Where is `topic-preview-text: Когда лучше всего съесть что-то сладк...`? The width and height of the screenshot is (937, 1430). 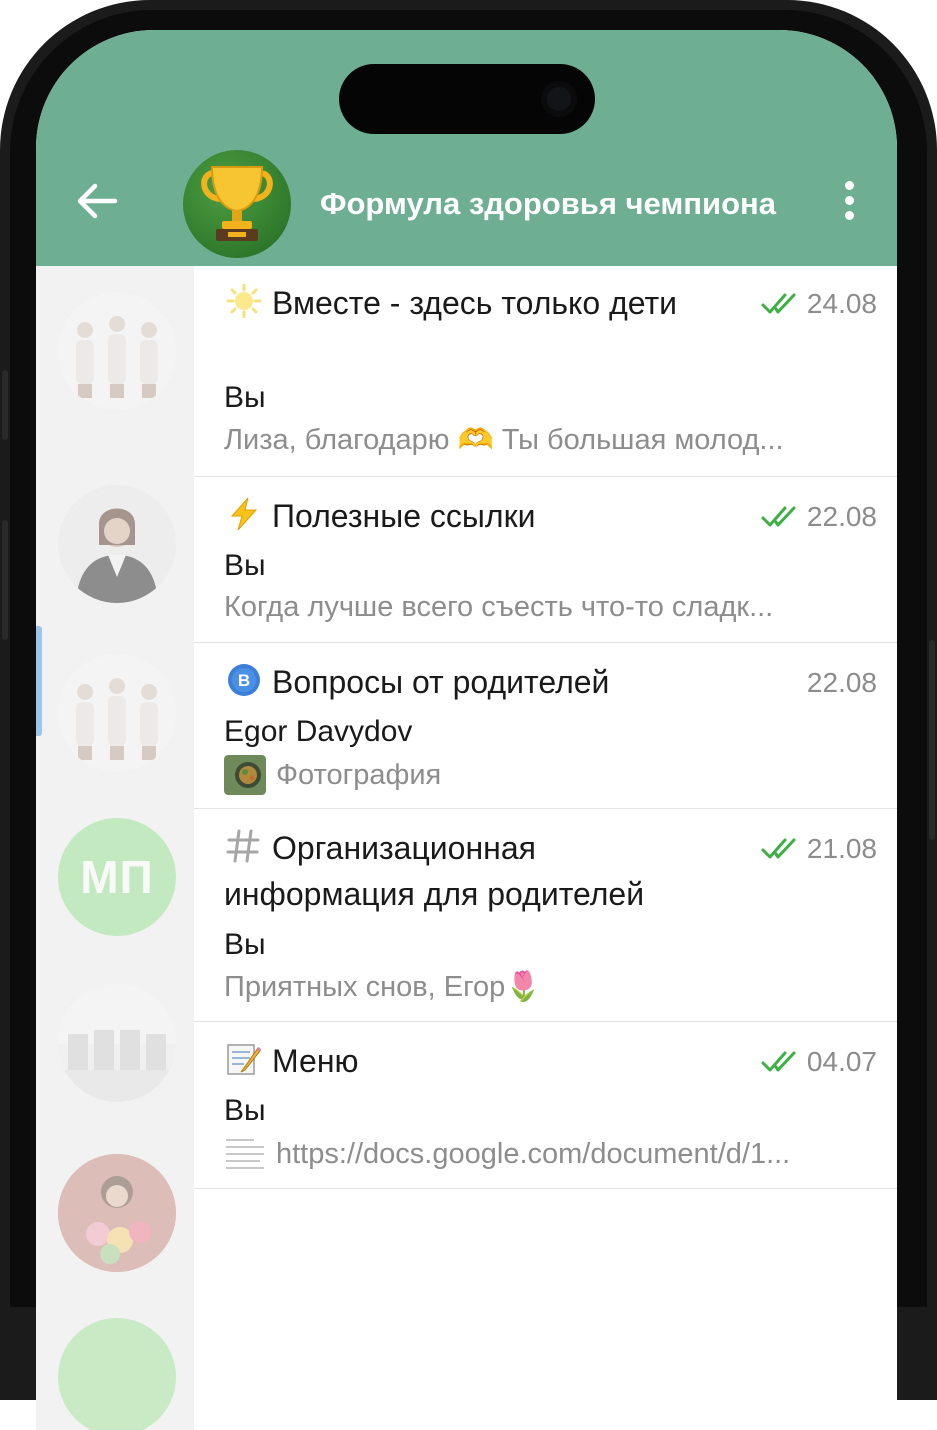
topic-preview-text: Когда лучше всего съесть что-то сладк... is located at coordinates (499, 607).